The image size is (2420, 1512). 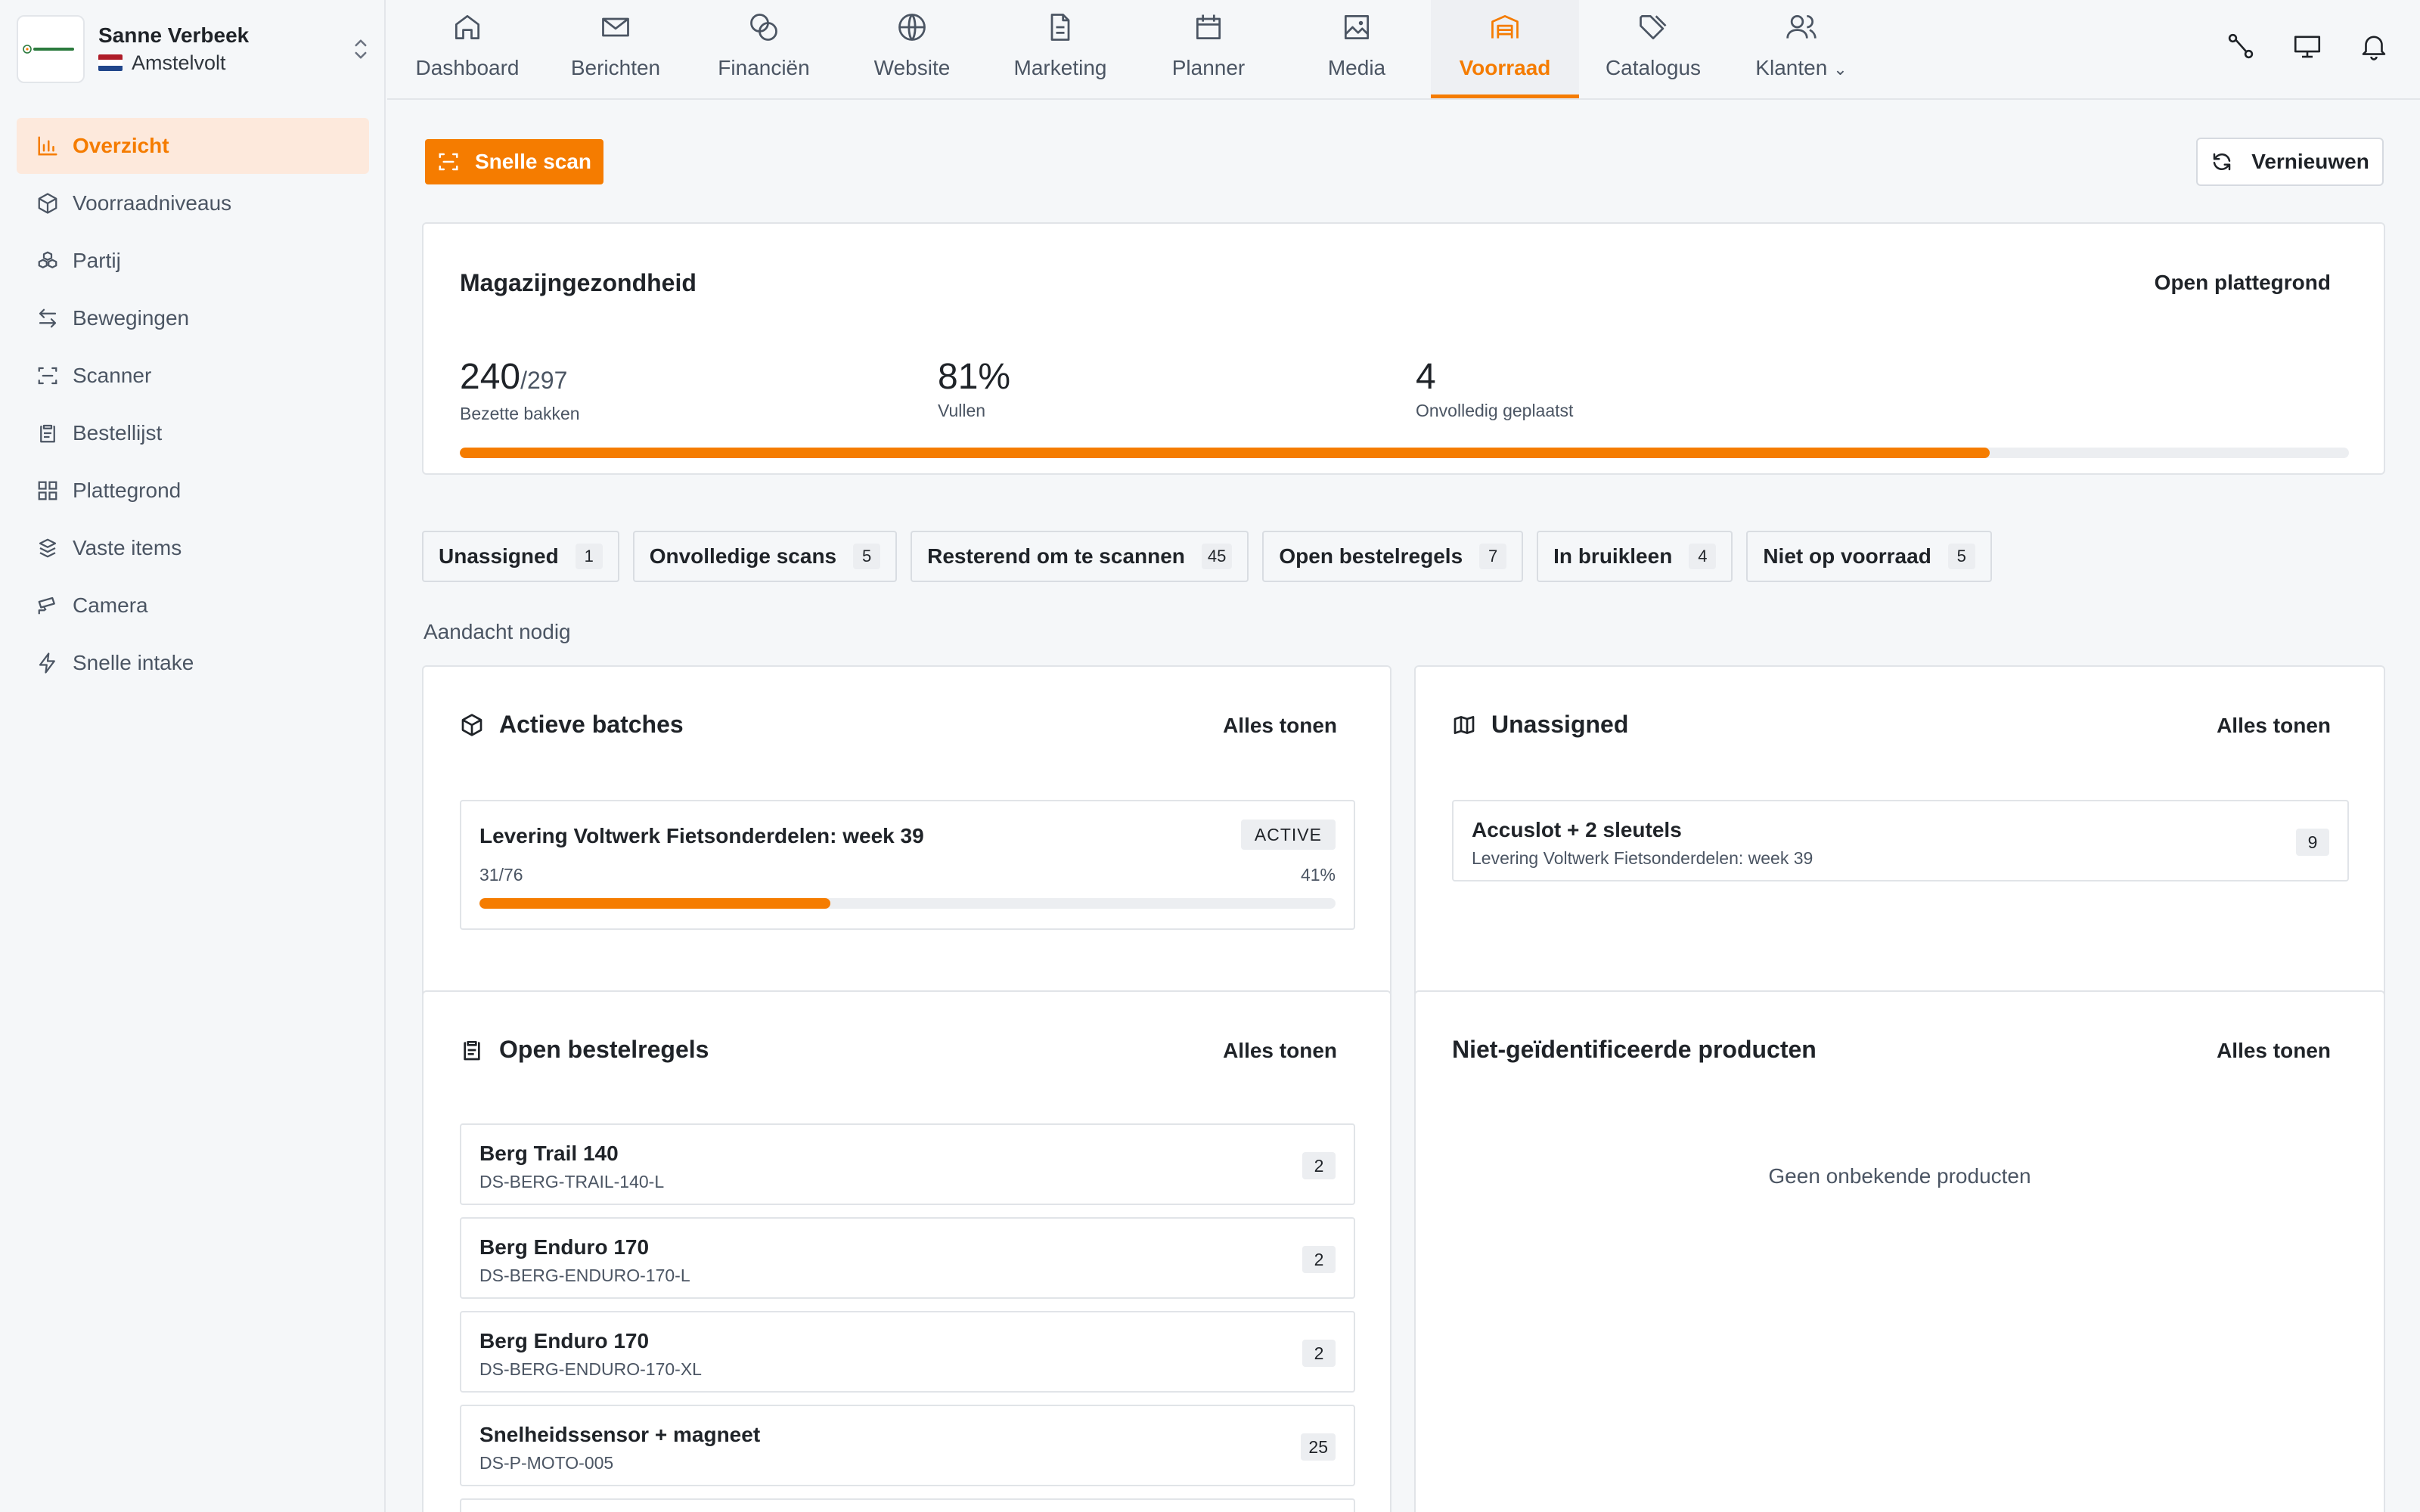 I want to click on sidebar-item-scanner: Scanner, so click(x=193, y=376).